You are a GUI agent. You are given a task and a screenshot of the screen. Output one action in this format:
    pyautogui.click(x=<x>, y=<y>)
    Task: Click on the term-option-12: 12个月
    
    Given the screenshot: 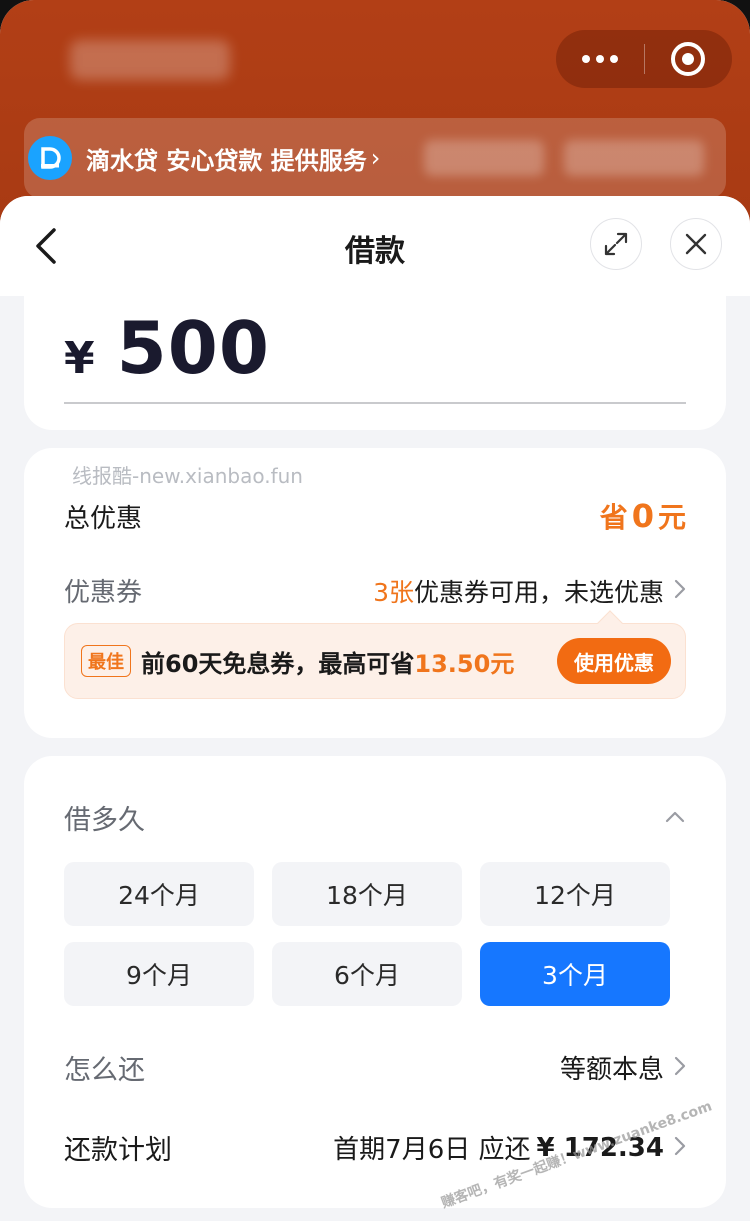 What is the action you would take?
    pyautogui.click(x=575, y=894)
    